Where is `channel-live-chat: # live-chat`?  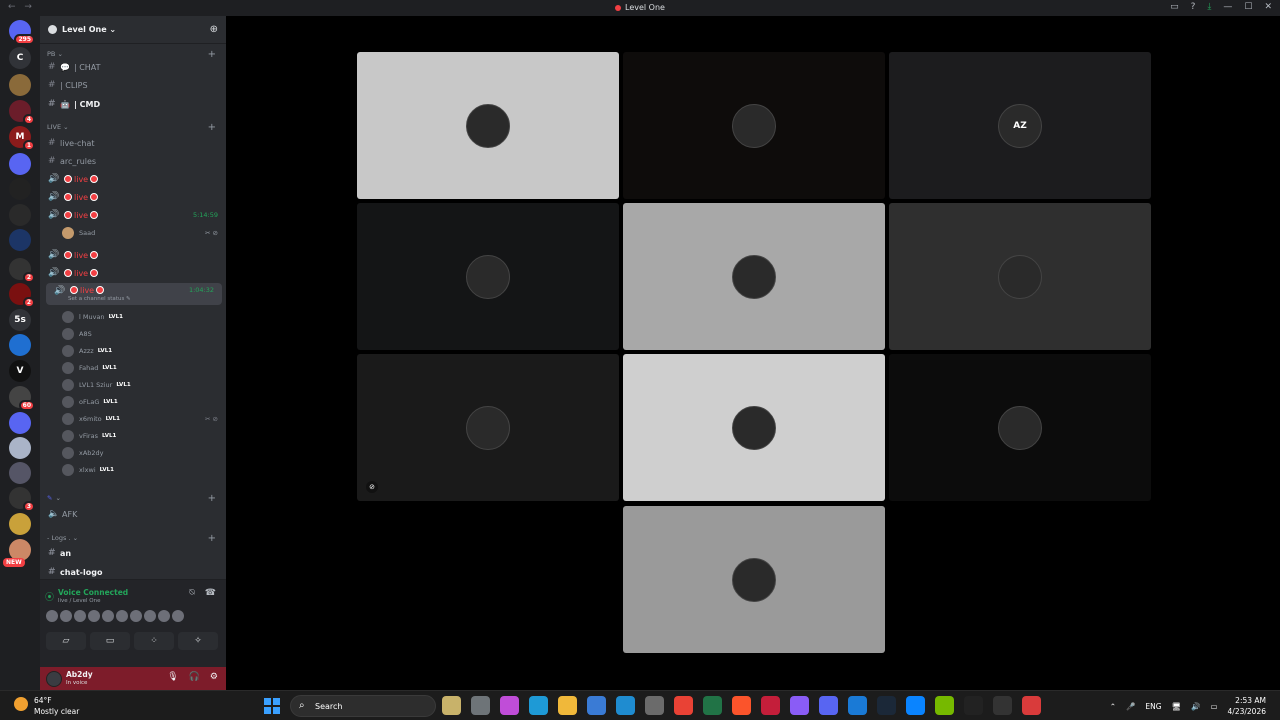
channel-live-chat: # live-chat is located at coordinates (133, 143).